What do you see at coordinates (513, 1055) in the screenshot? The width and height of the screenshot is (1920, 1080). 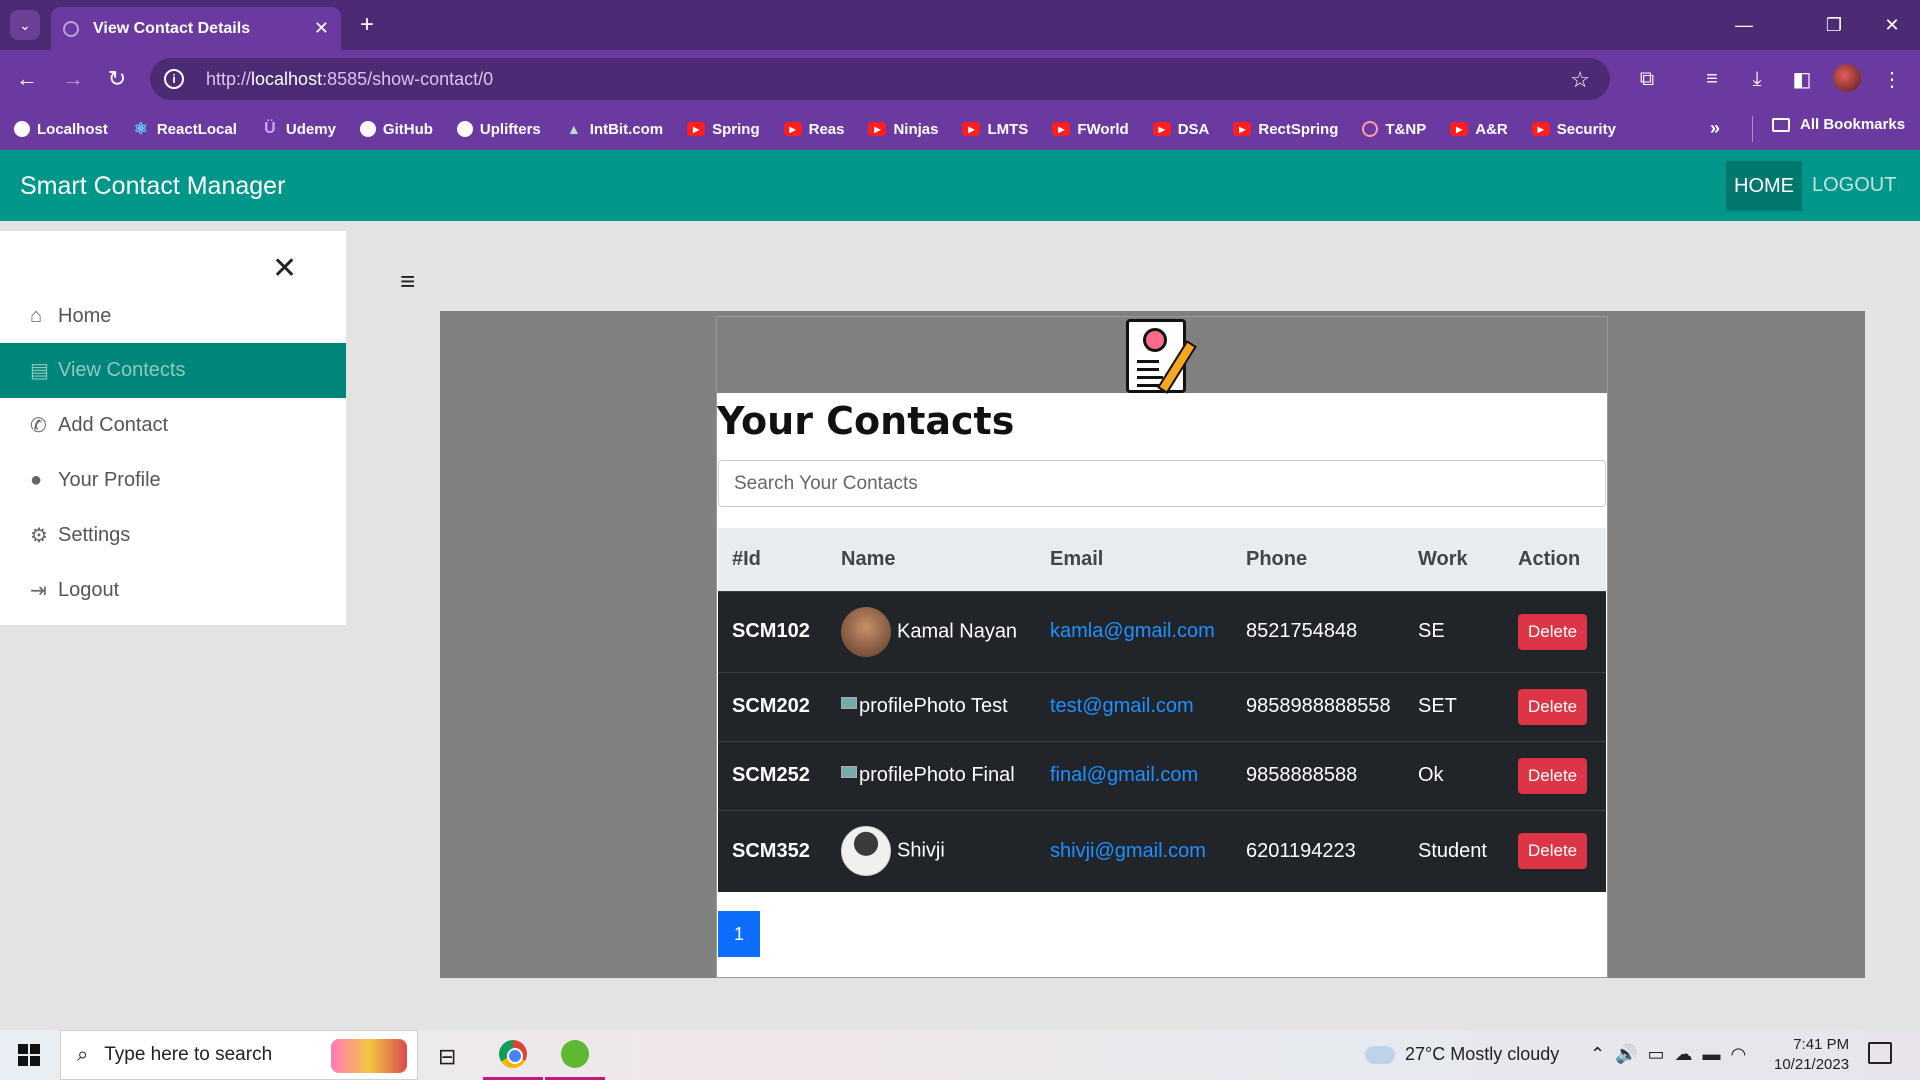 I see `chrome-taskbar-icon` at bounding box center [513, 1055].